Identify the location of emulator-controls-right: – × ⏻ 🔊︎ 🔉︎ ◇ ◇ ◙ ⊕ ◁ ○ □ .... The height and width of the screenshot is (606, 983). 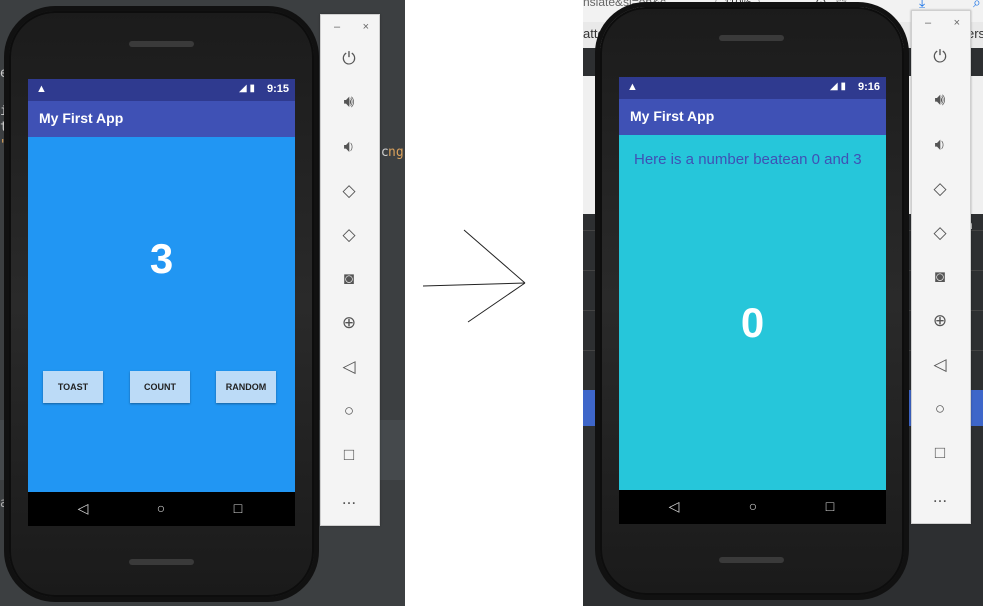
(941, 267).